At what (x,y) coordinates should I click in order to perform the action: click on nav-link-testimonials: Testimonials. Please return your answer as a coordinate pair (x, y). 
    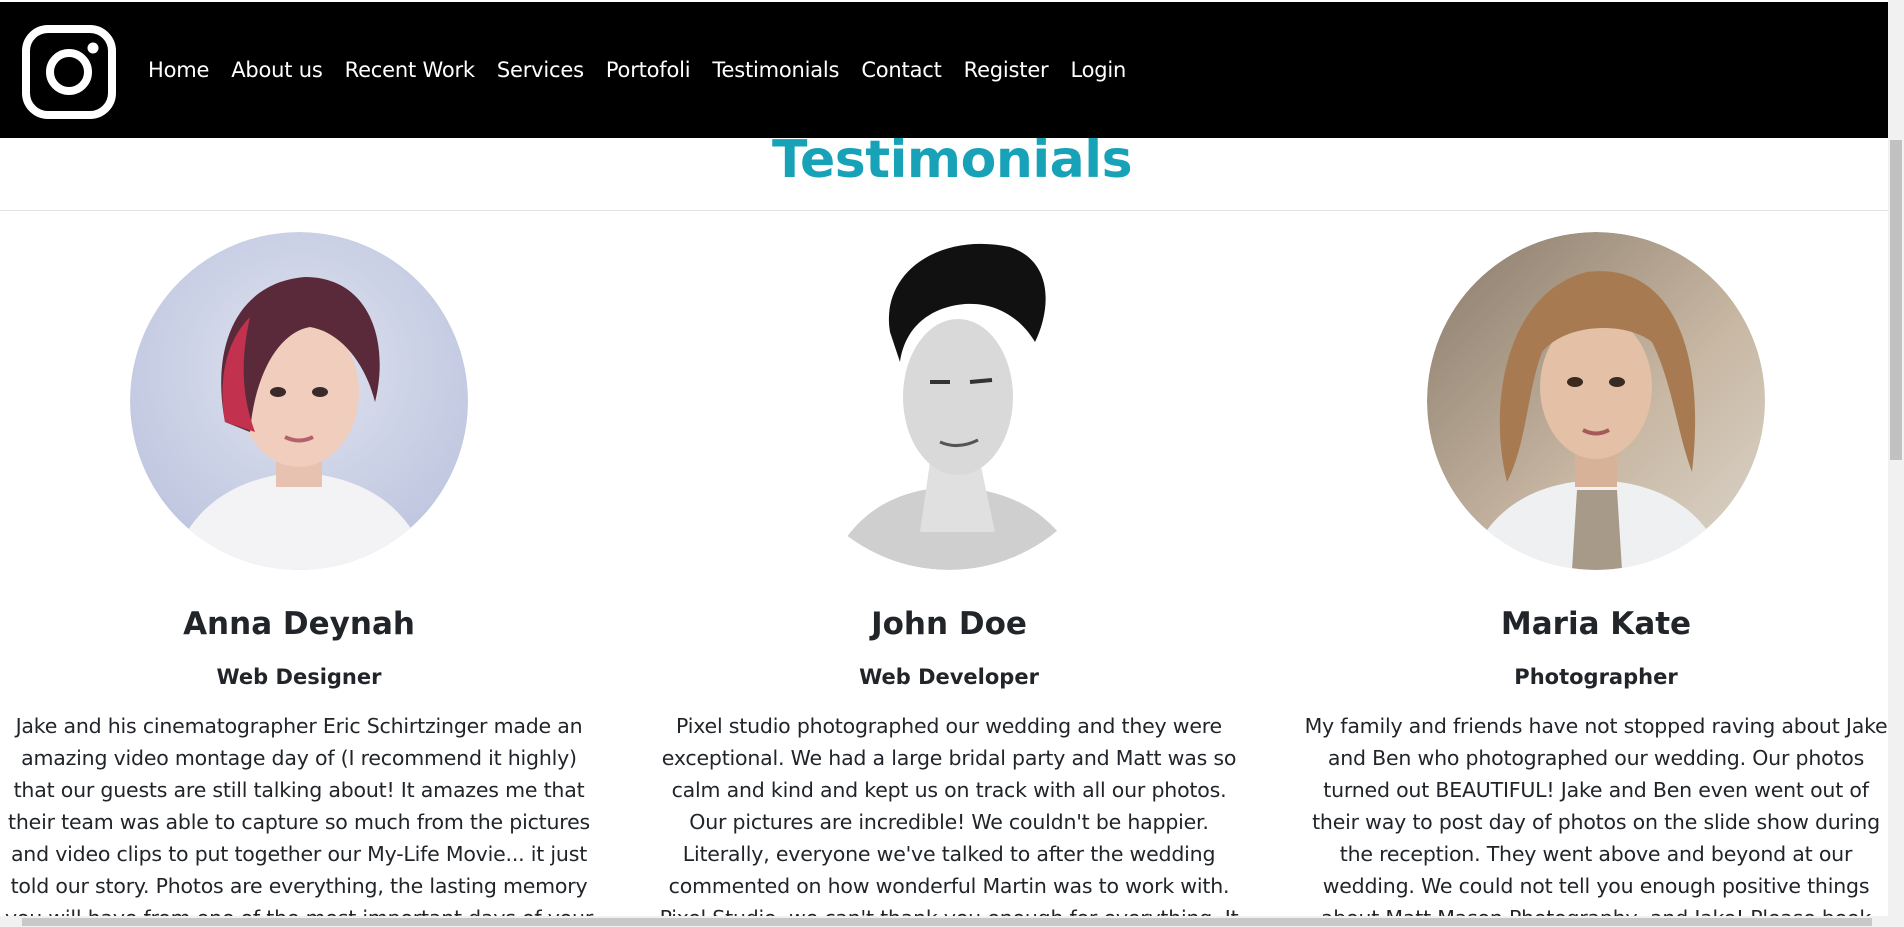
    Looking at the image, I should click on (775, 70).